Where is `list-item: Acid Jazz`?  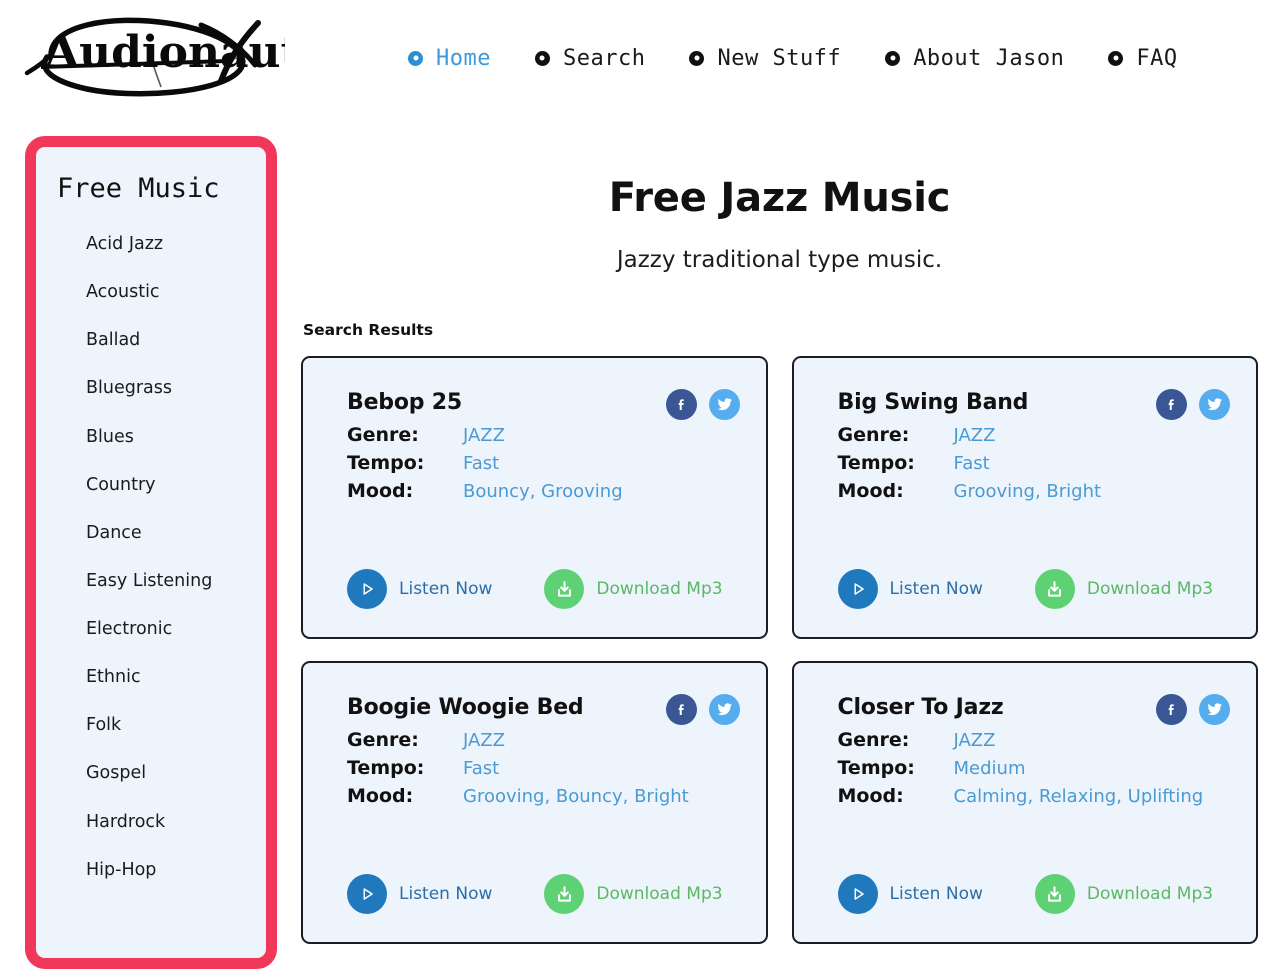 list-item: Acid Jazz is located at coordinates (151, 244).